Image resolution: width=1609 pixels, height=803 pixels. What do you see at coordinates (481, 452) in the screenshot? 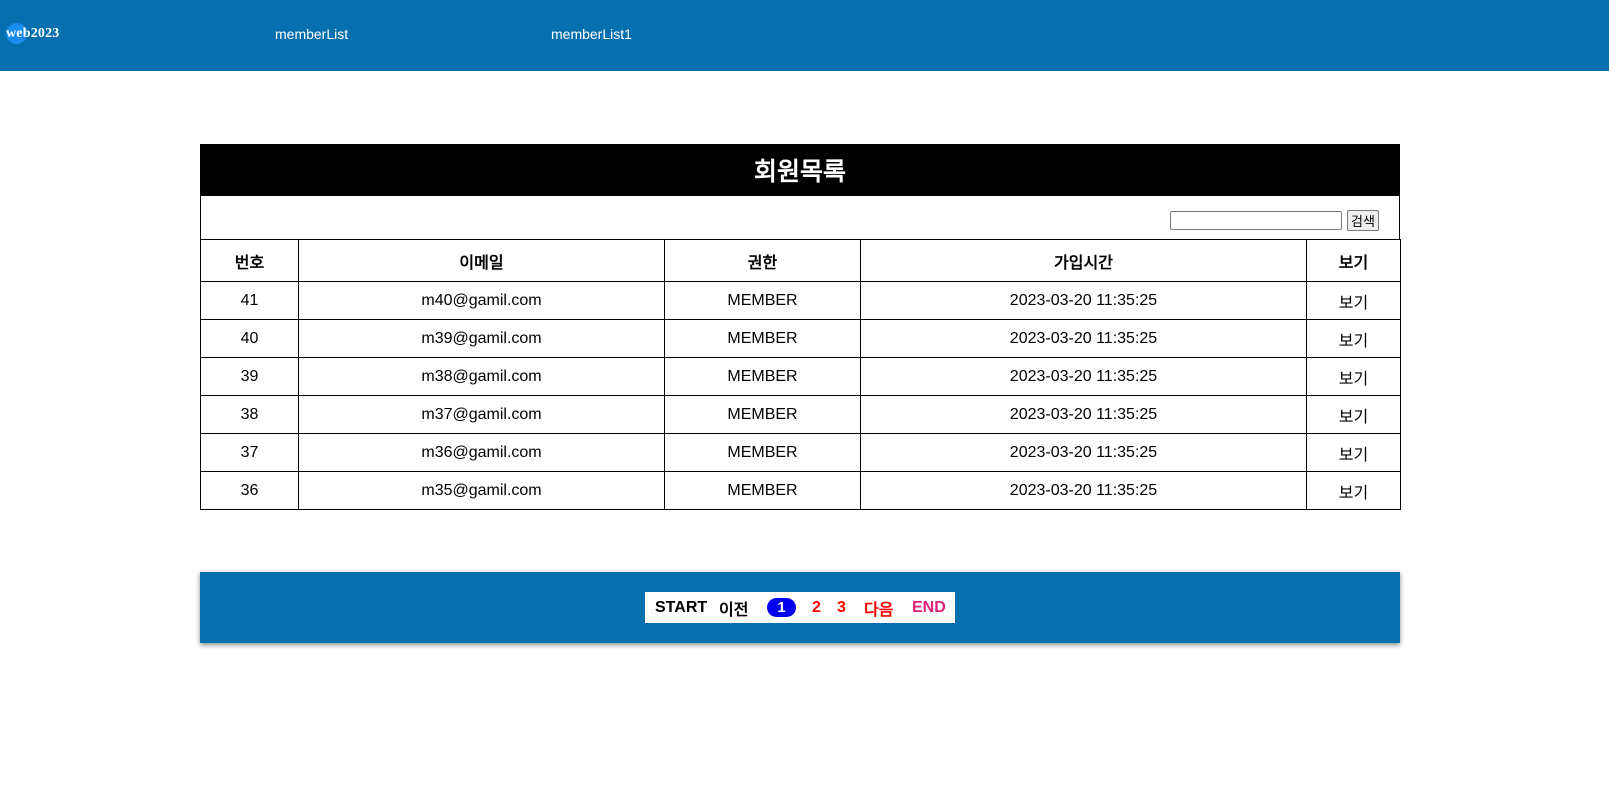
I see `cell-email: m36@gamil.com` at bounding box center [481, 452].